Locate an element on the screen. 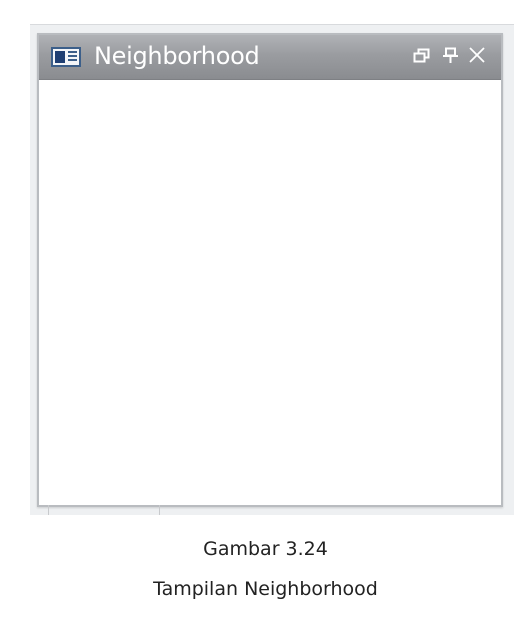 This screenshot has width=531, height=623. panel-title: Neighborhood is located at coordinates (177, 56).